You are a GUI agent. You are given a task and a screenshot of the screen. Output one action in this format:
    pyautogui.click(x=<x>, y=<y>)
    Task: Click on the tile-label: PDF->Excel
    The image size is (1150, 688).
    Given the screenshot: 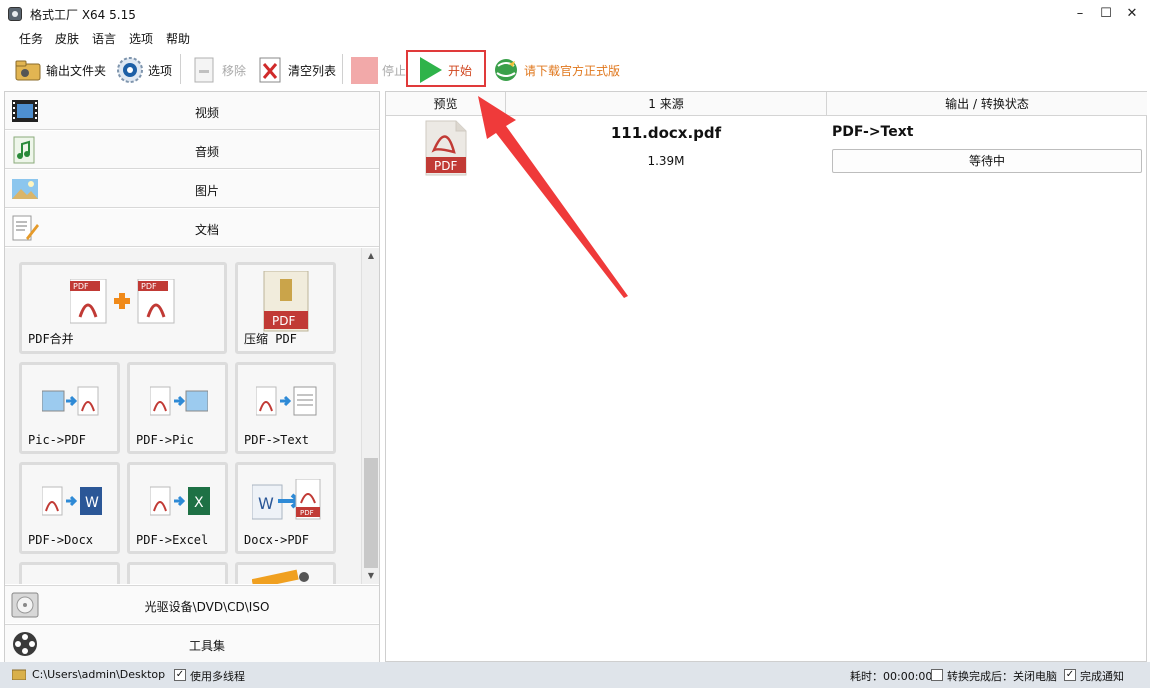 What is the action you would take?
    pyautogui.click(x=172, y=540)
    